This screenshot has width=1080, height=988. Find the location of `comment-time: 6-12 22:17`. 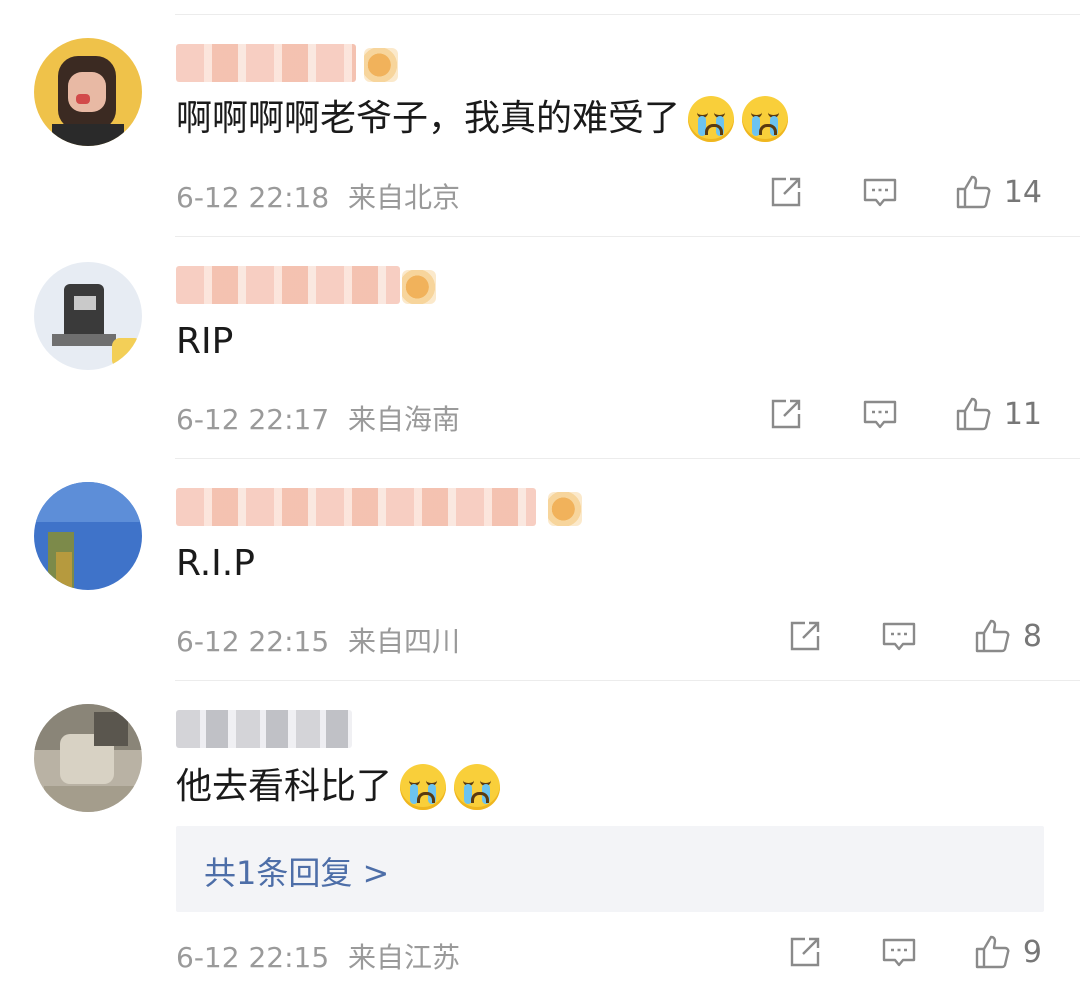

comment-time: 6-12 22:17 is located at coordinates (253, 419).